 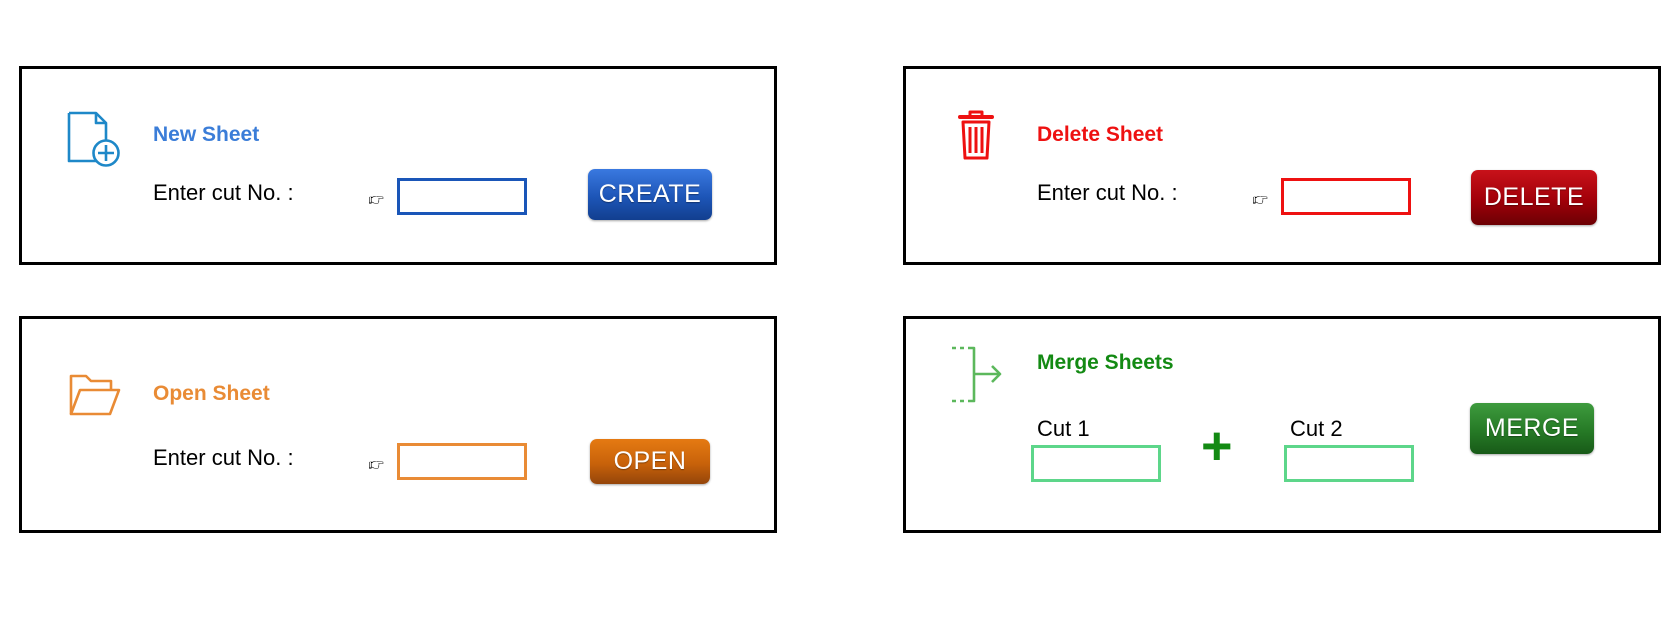 What do you see at coordinates (978, 376) in the screenshot?
I see `merge-icon` at bounding box center [978, 376].